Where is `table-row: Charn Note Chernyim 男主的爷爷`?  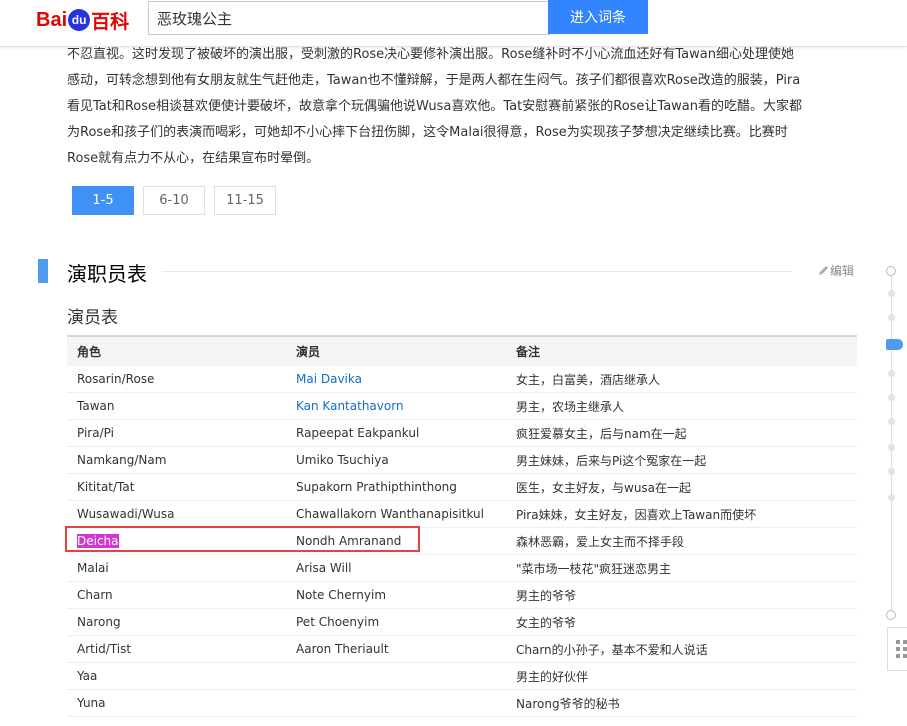 table-row: Charn Note Chernyim 男主的爷爷 is located at coordinates (462, 595).